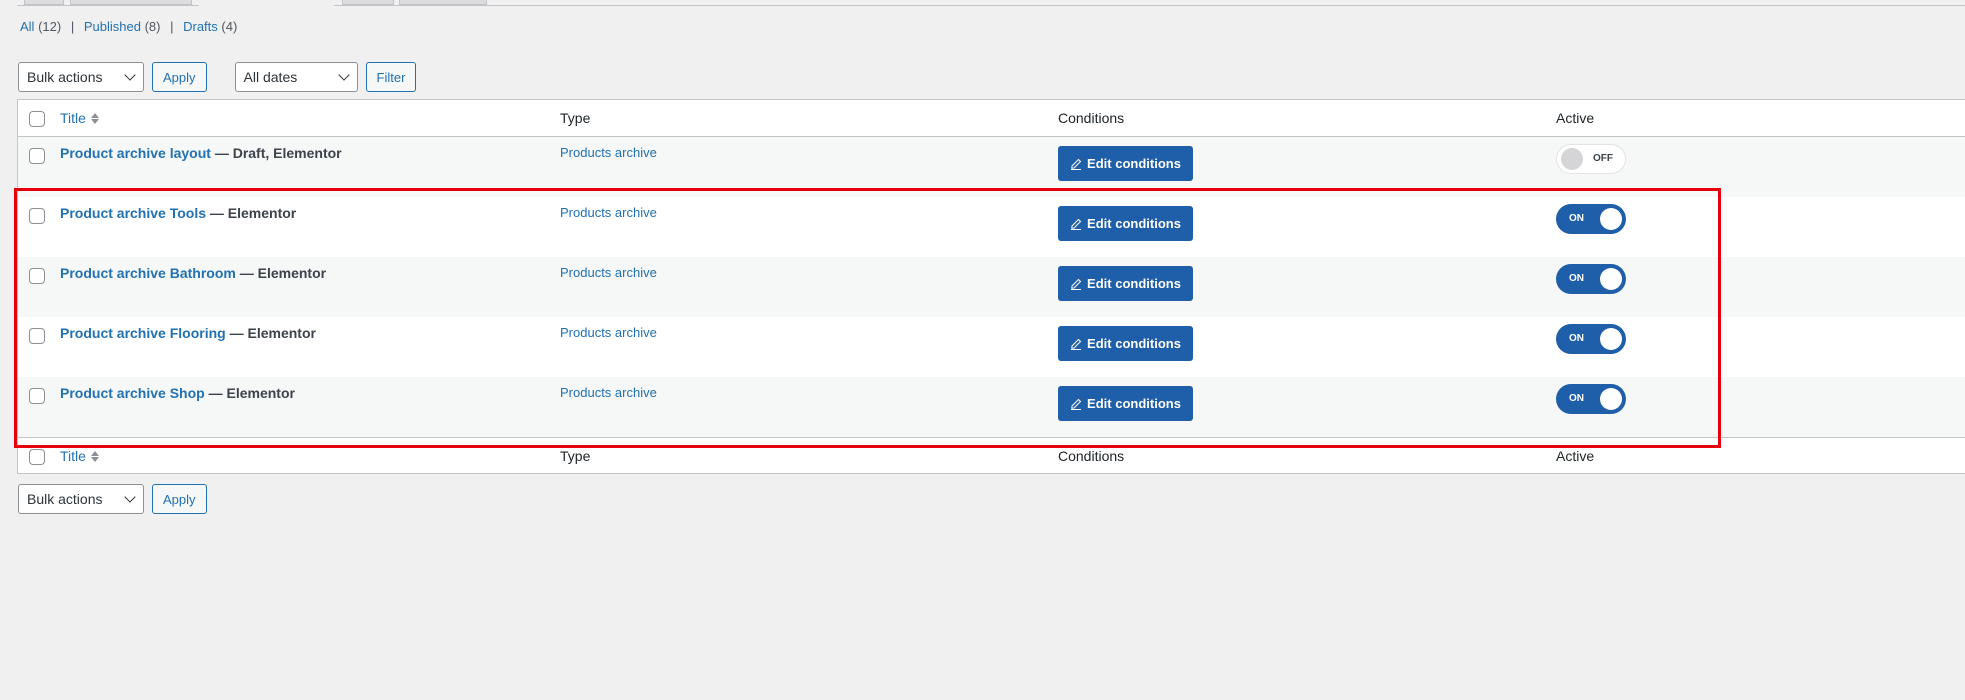 This screenshot has height=700, width=1965. I want to click on template-status: — Draft, Elementor, so click(276, 153).